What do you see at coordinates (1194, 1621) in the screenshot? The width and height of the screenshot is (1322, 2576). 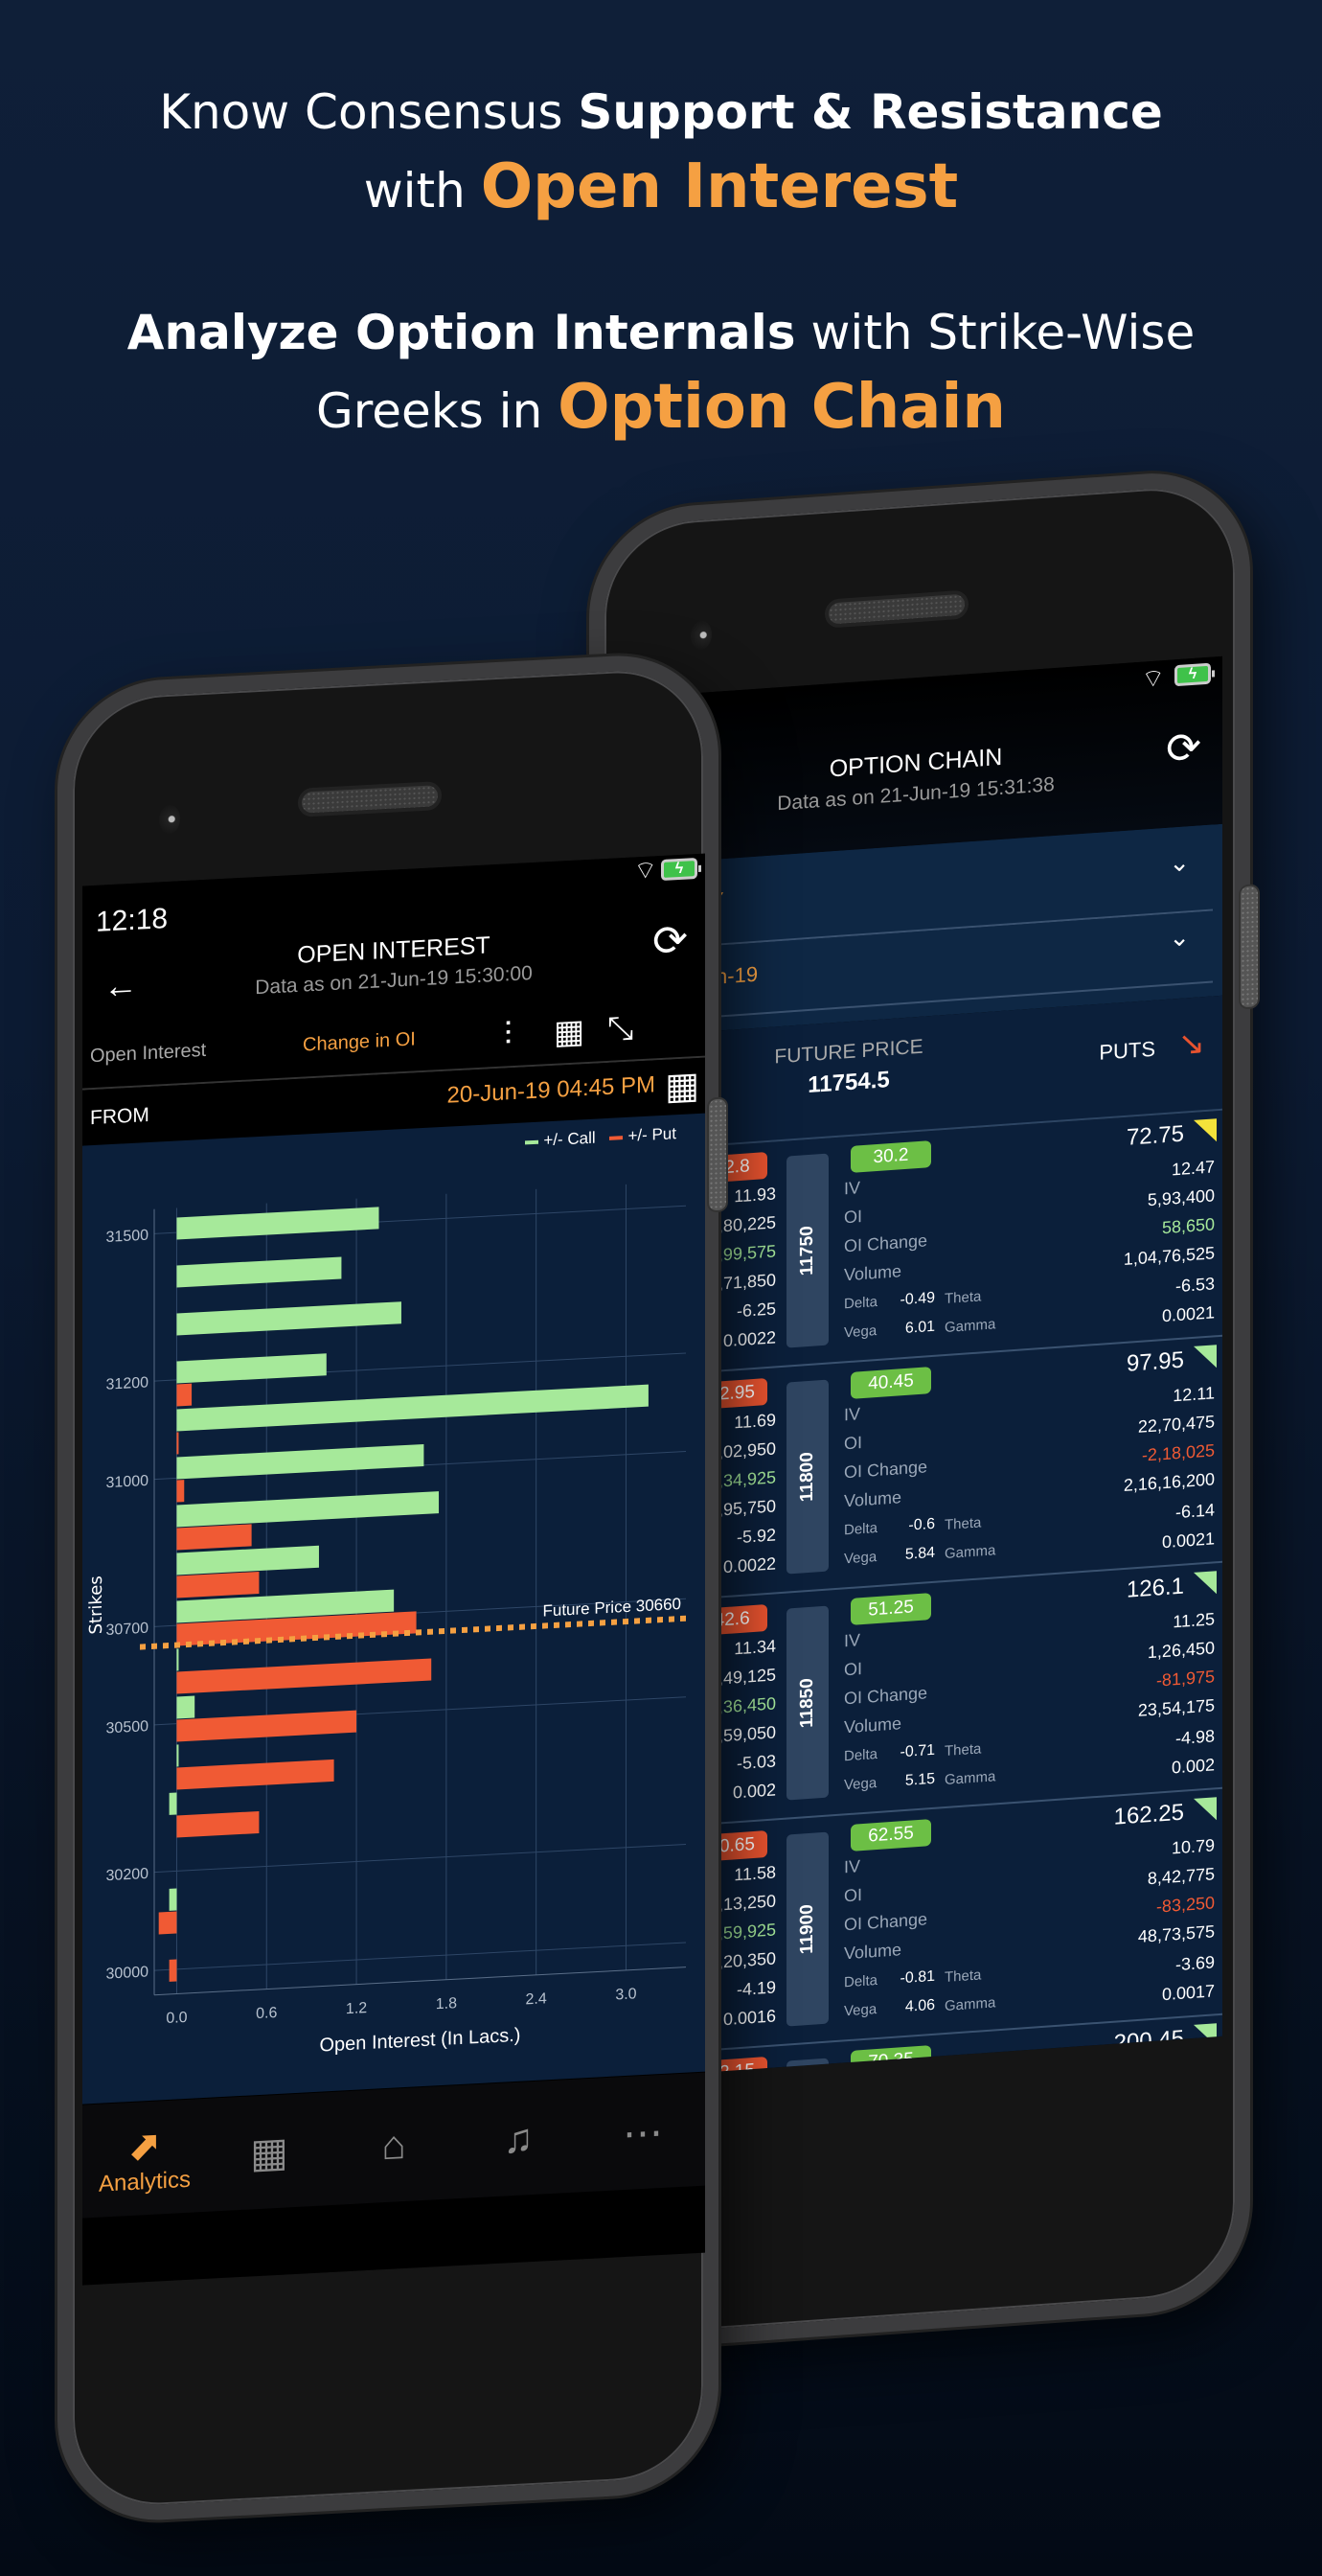 I see `put-iv: 11.25` at bounding box center [1194, 1621].